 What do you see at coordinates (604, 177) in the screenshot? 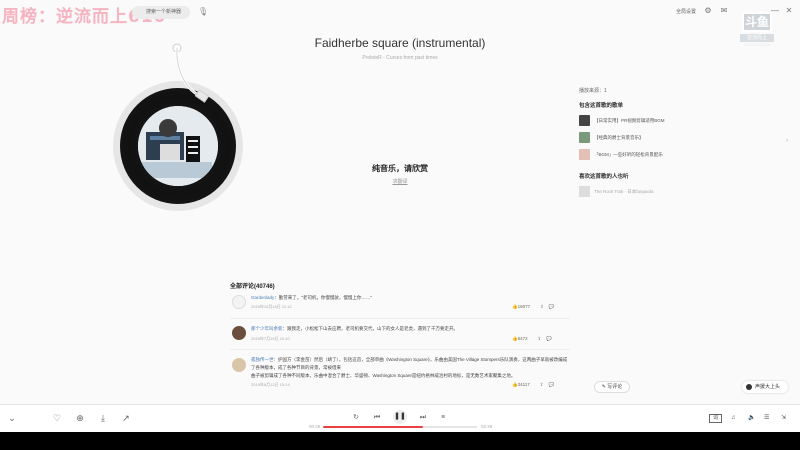
I see `likers-heading: 喜欢这首歌的人也听` at bounding box center [604, 177].